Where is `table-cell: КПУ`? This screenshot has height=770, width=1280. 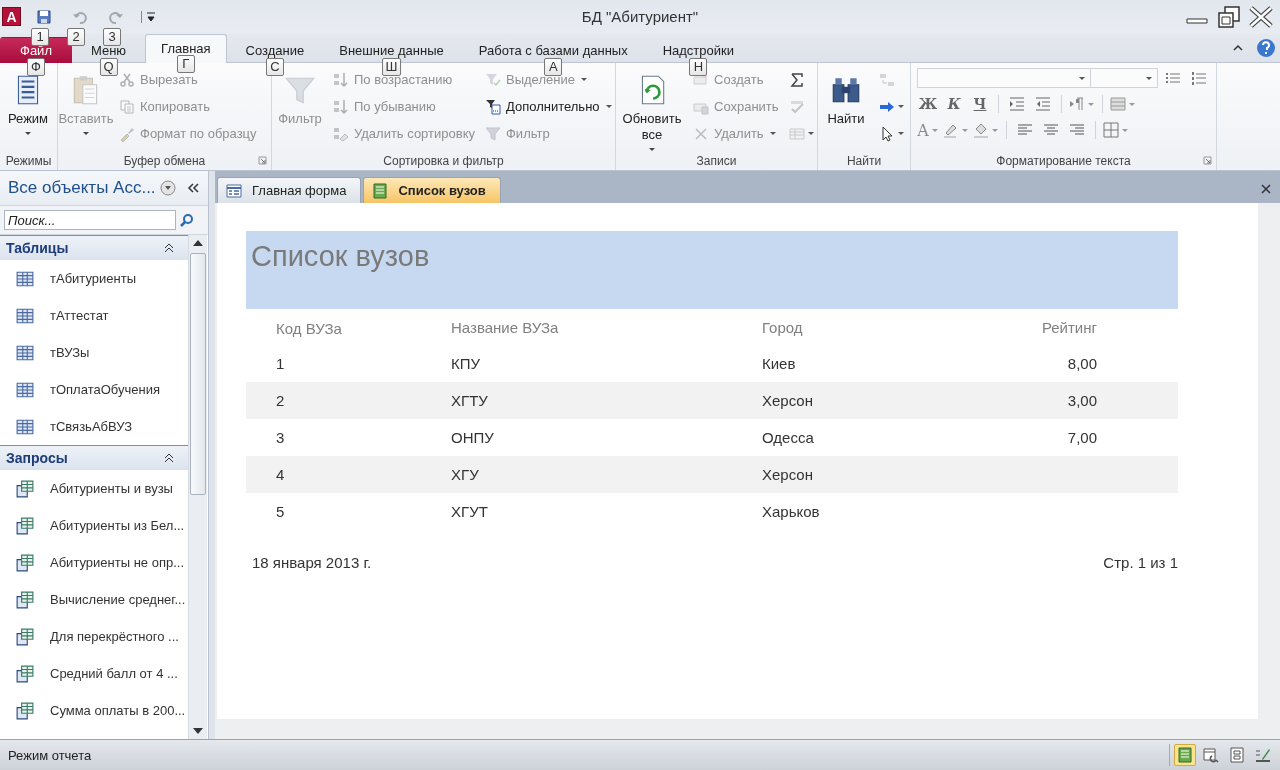
table-cell: КПУ is located at coordinates (466, 364).